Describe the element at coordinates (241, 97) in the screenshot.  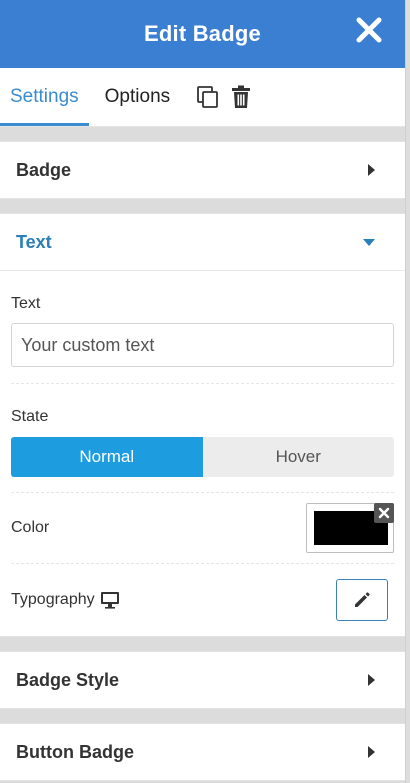
I see `trash-icon` at that location.